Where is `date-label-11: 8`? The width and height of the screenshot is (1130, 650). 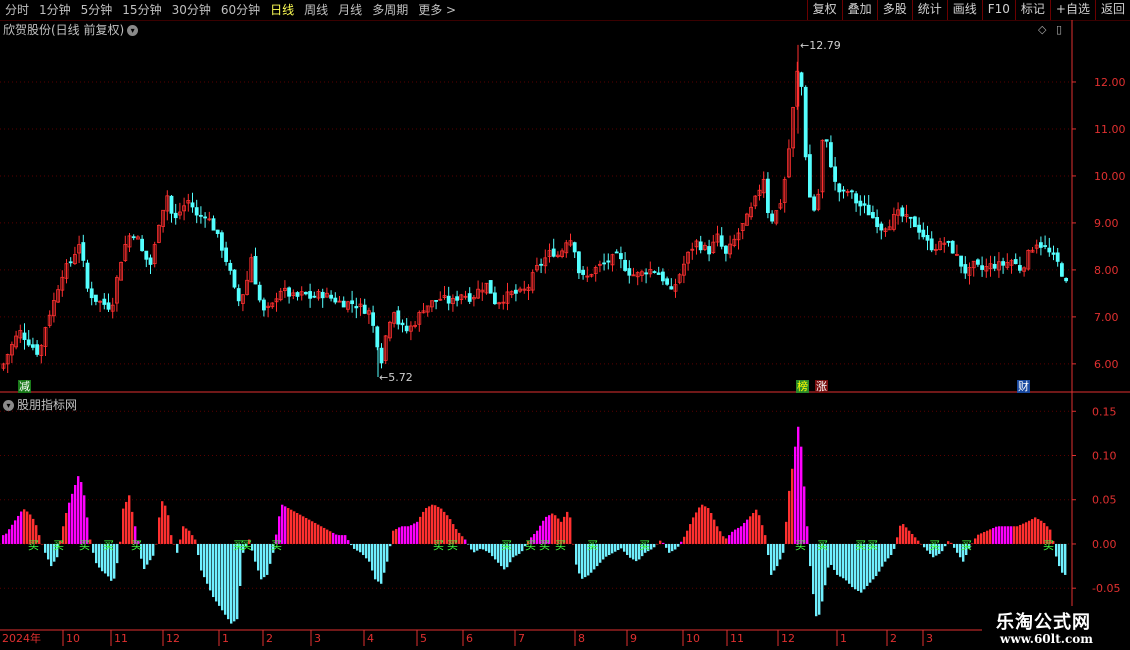
date-label-11: 8 is located at coordinates (581, 638).